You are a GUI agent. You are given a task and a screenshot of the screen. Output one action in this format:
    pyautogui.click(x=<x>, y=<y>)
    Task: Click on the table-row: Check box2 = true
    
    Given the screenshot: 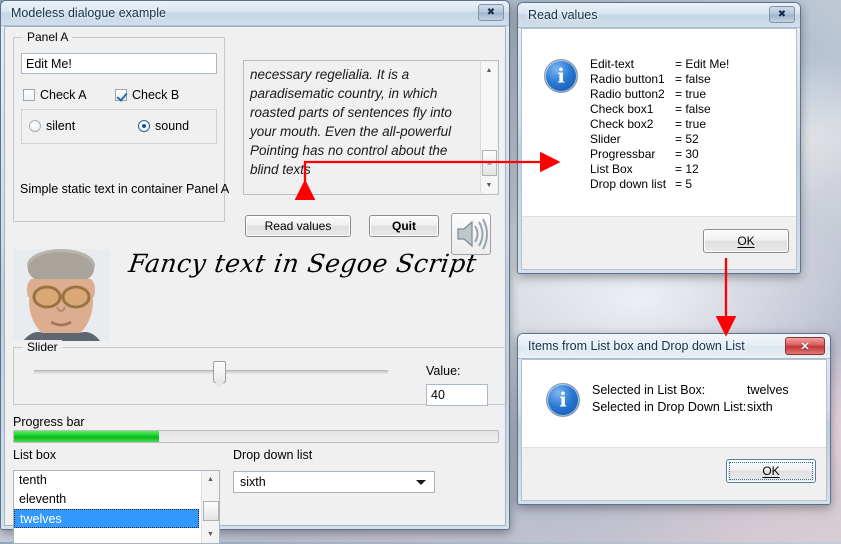 What is the action you would take?
    pyautogui.click(x=659, y=124)
    